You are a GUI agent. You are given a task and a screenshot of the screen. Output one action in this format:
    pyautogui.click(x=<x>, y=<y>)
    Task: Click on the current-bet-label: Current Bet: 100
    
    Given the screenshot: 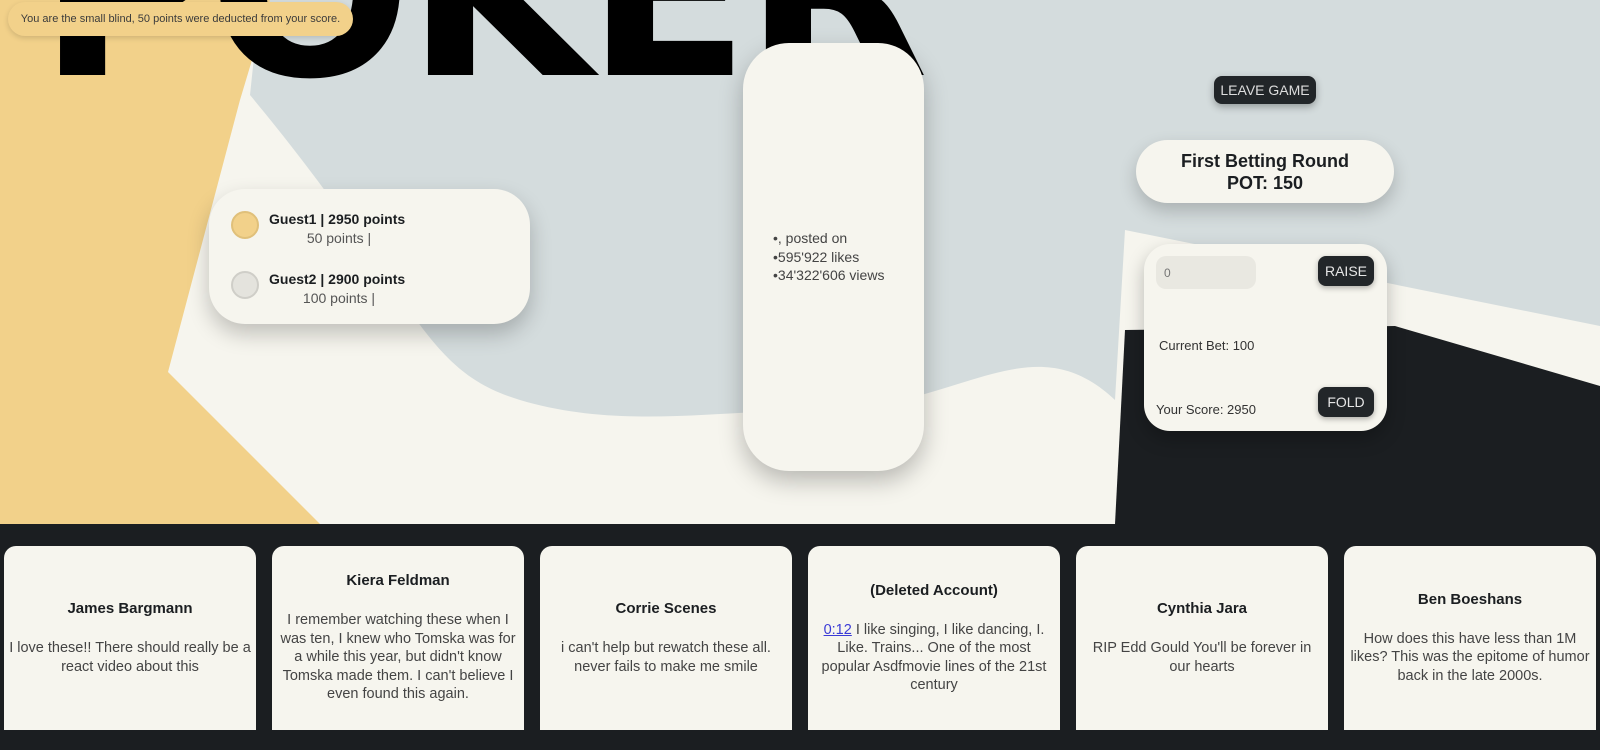 What is the action you would take?
    pyautogui.click(x=1207, y=345)
    